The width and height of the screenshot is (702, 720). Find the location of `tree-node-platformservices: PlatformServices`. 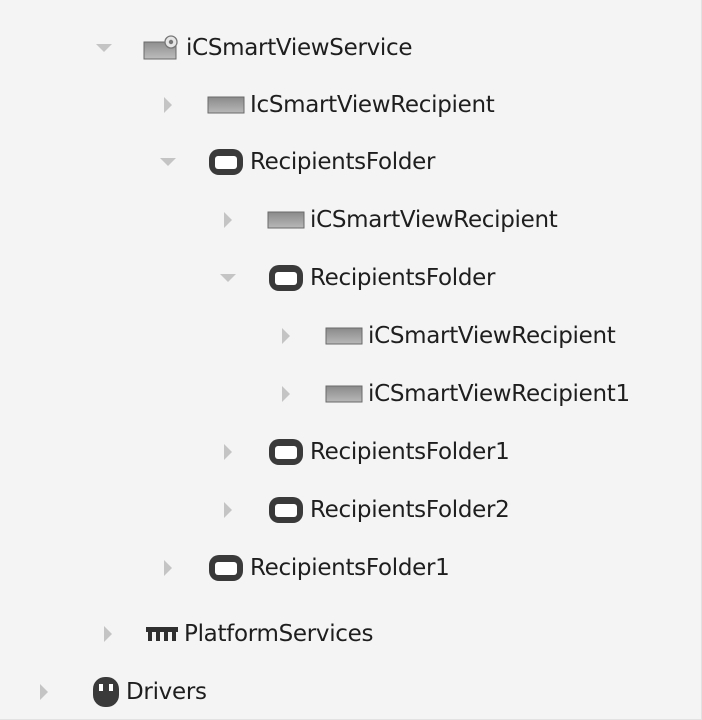

tree-node-platformservices: PlatformServices is located at coordinates (235, 634).